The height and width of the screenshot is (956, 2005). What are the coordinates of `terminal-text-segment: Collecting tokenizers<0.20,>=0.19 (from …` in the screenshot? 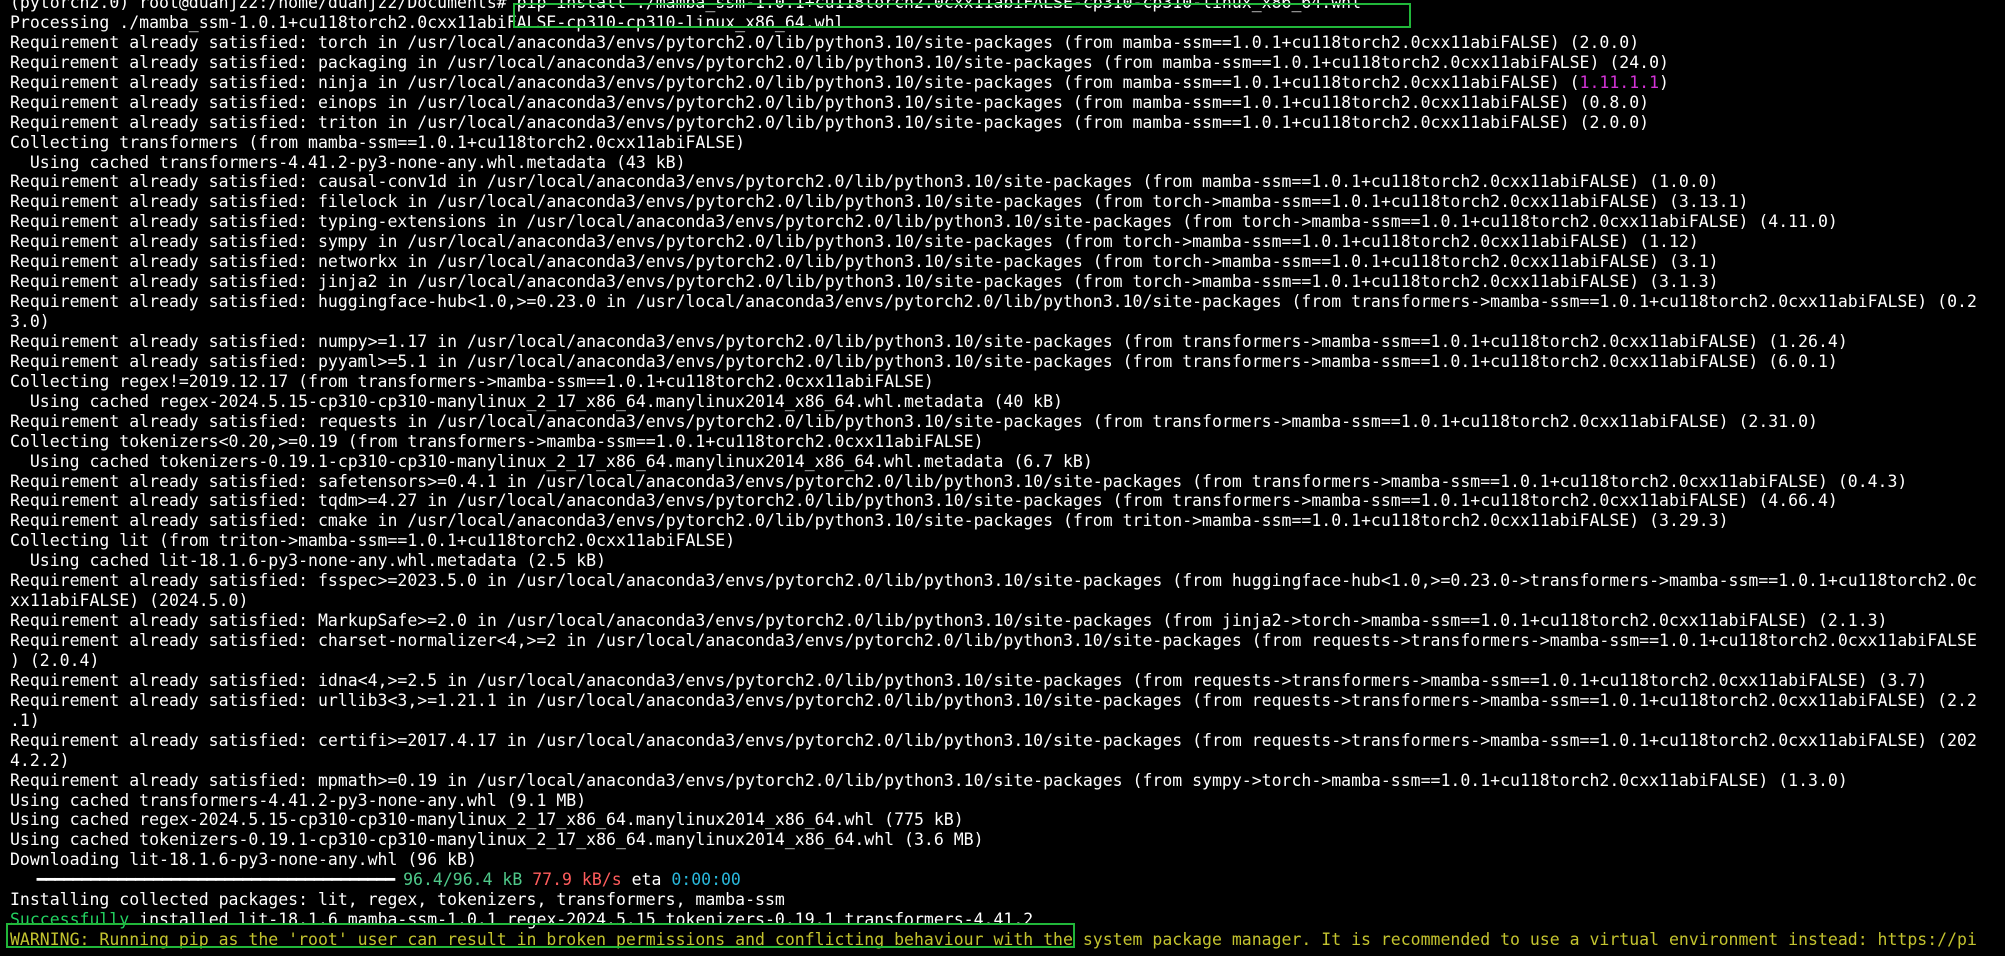 It's located at (497, 441).